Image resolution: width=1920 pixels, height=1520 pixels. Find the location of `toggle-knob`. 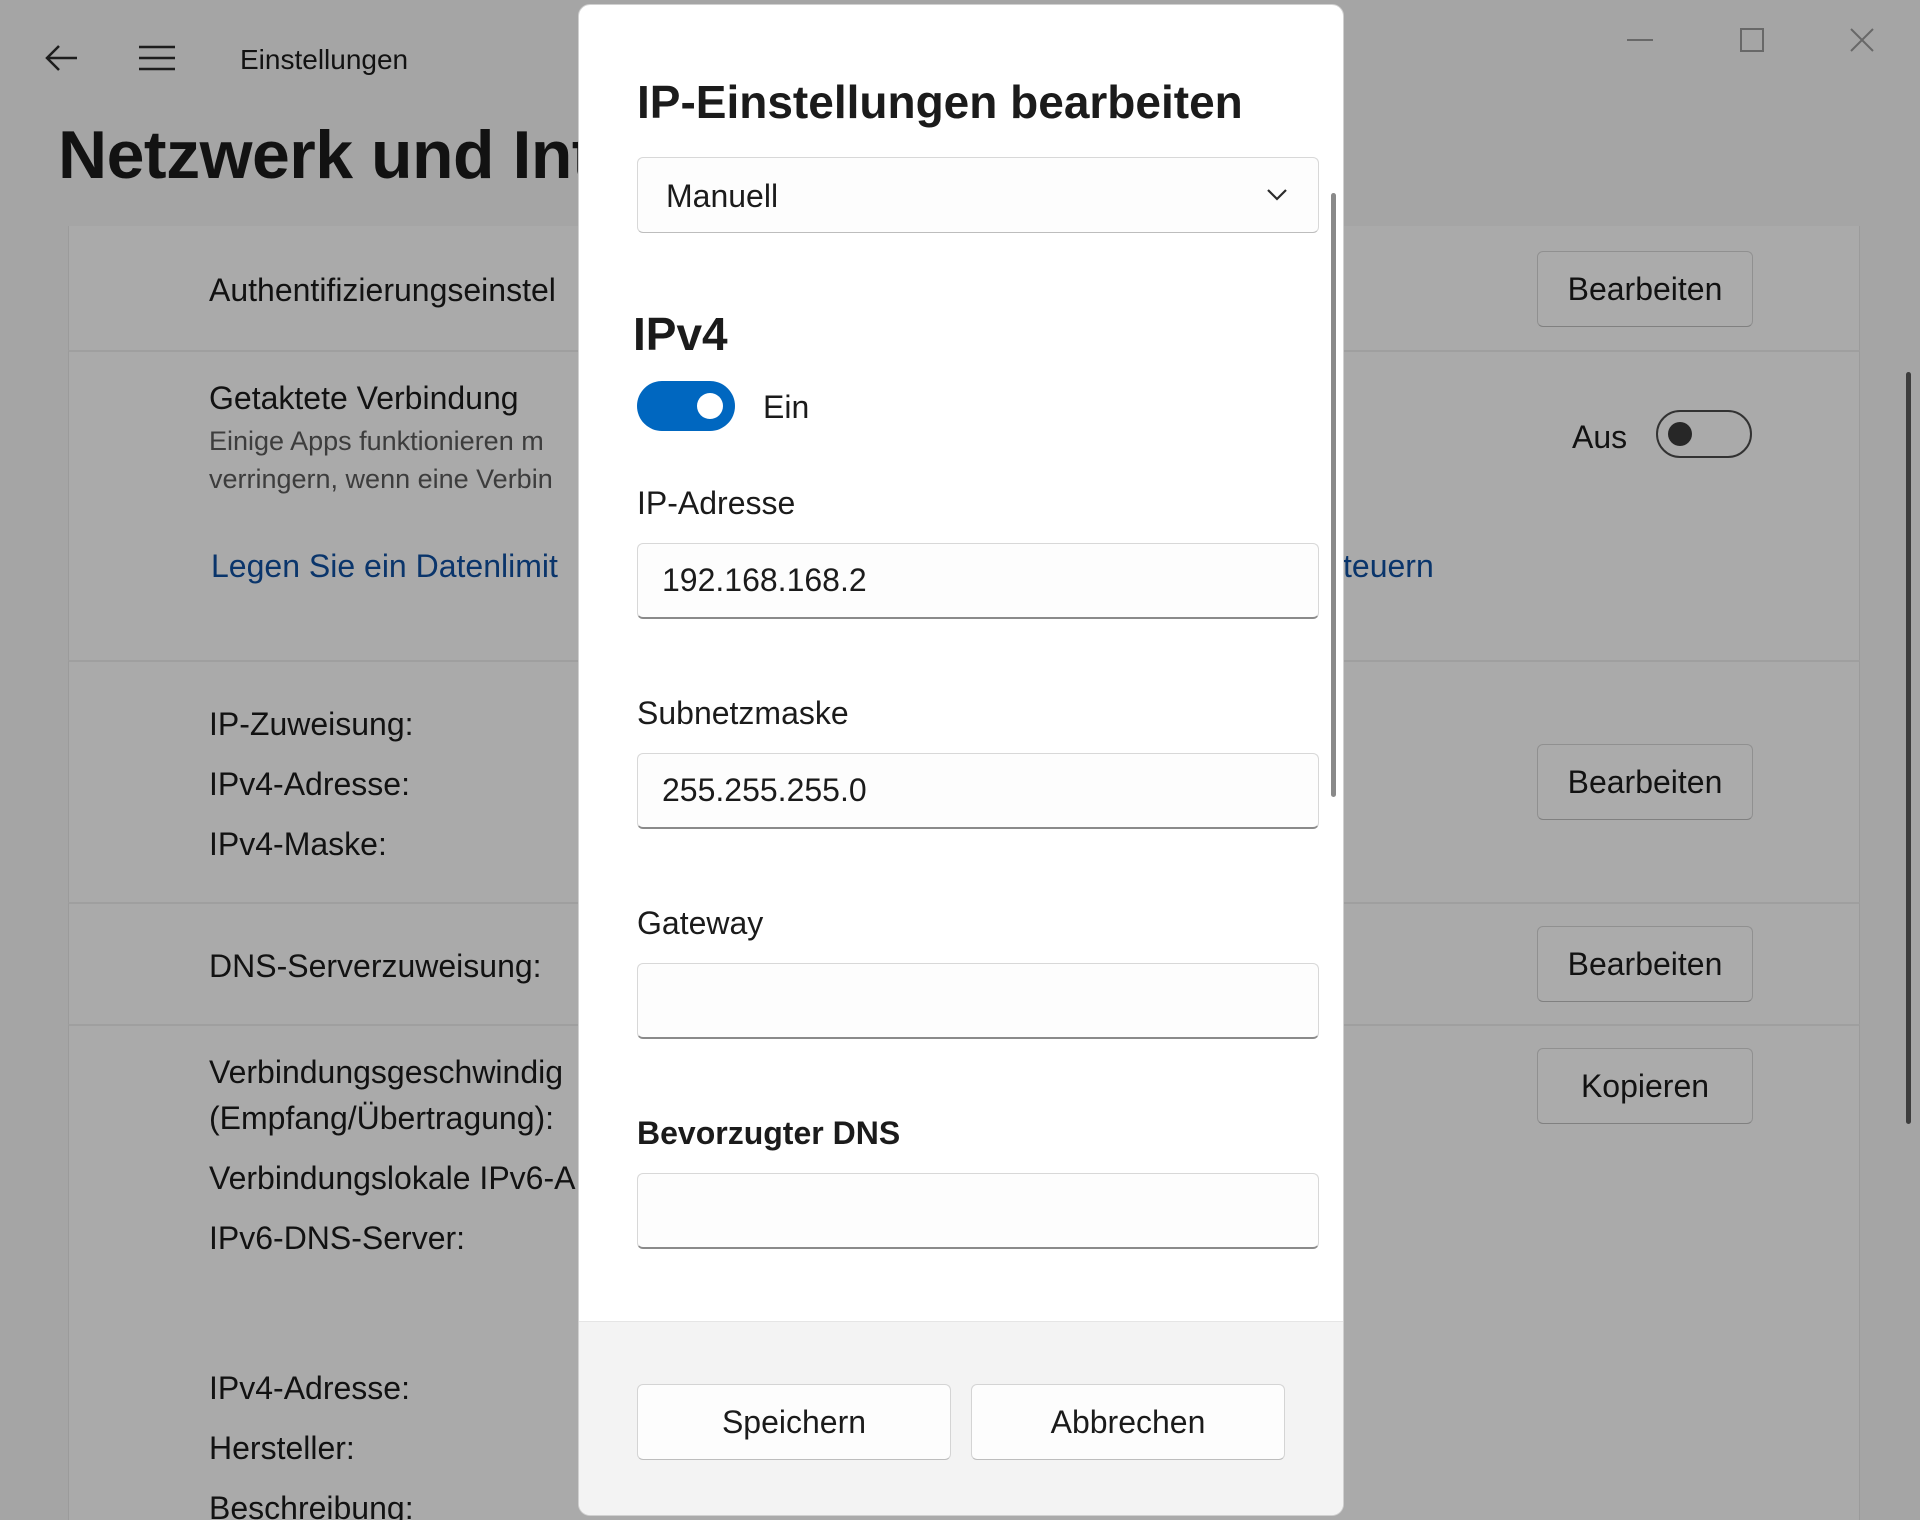

toggle-knob is located at coordinates (710, 406).